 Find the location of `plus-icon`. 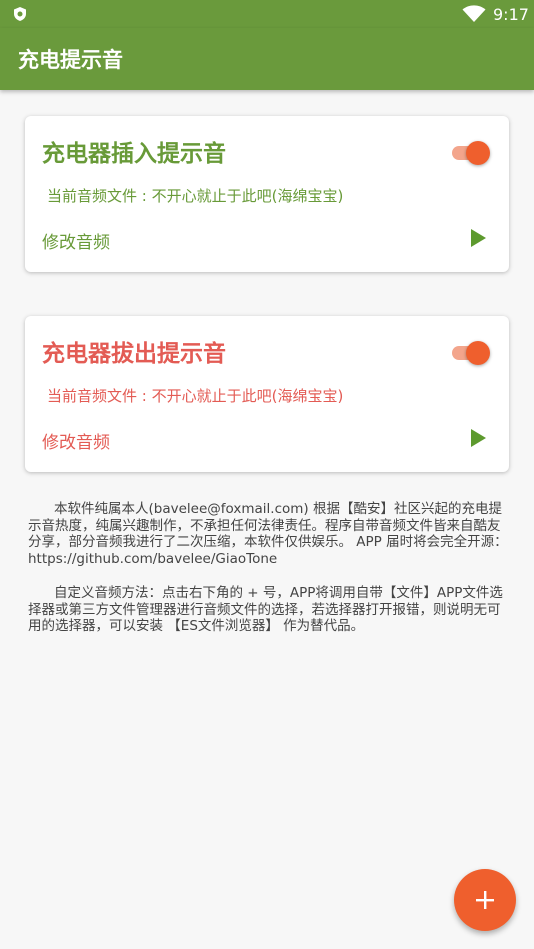

plus-icon is located at coordinates (485, 900).